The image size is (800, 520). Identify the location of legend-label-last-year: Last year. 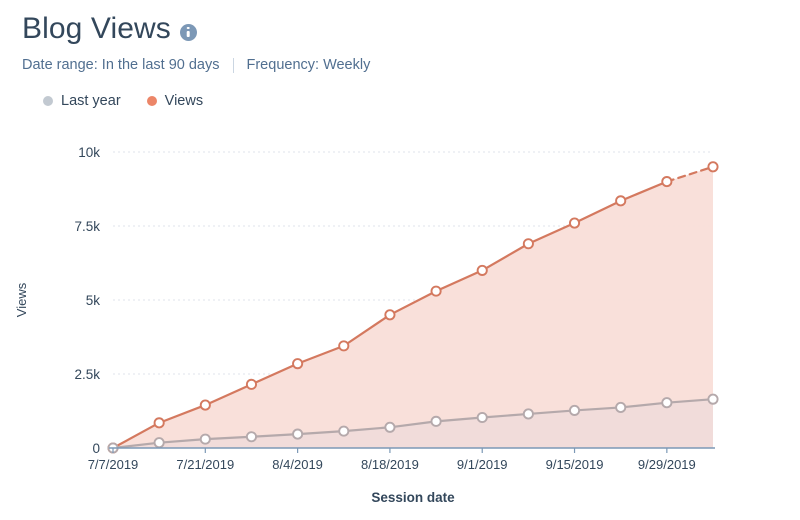
(91, 101).